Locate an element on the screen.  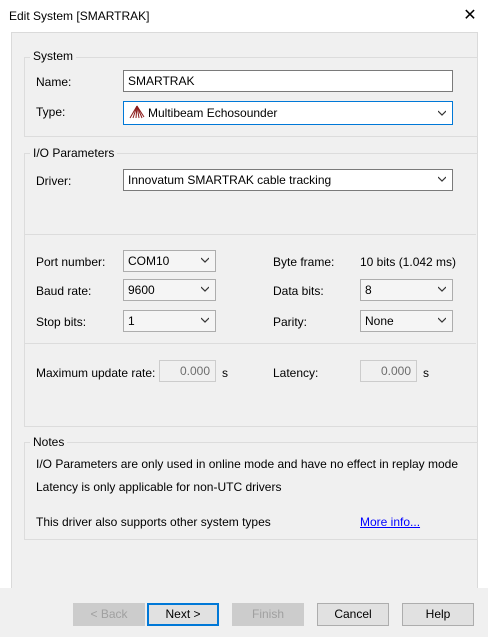
notes-group-legend: Notes is located at coordinates (49, 442).